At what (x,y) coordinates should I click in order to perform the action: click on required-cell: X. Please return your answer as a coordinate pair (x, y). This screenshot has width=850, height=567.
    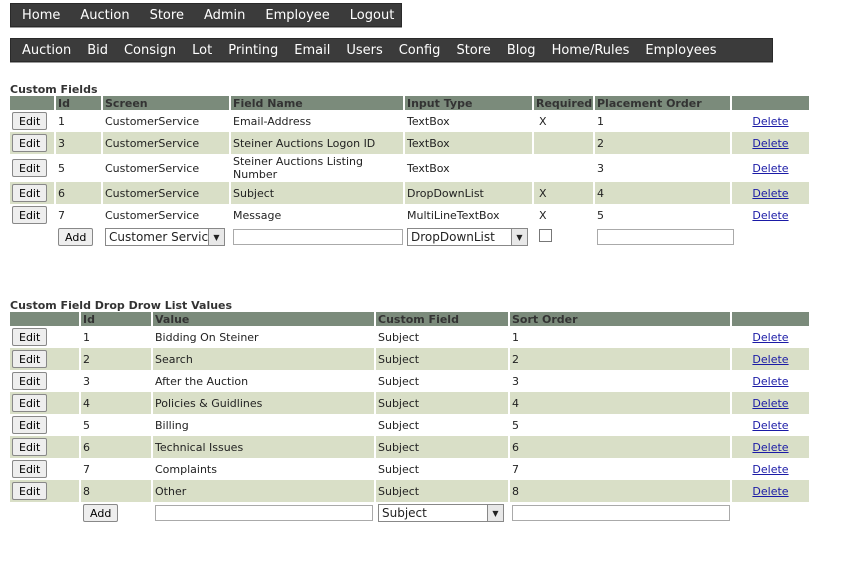
    Looking at the image, I should click on (564, 121).